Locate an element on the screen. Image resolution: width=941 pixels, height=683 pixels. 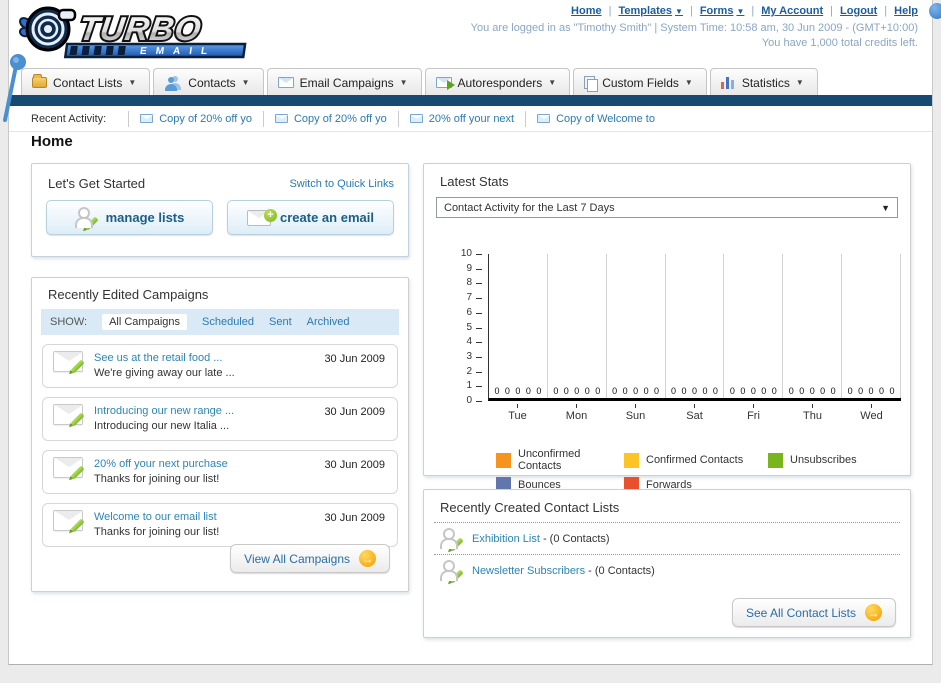
email-icon is located at coordinates (285, 82).